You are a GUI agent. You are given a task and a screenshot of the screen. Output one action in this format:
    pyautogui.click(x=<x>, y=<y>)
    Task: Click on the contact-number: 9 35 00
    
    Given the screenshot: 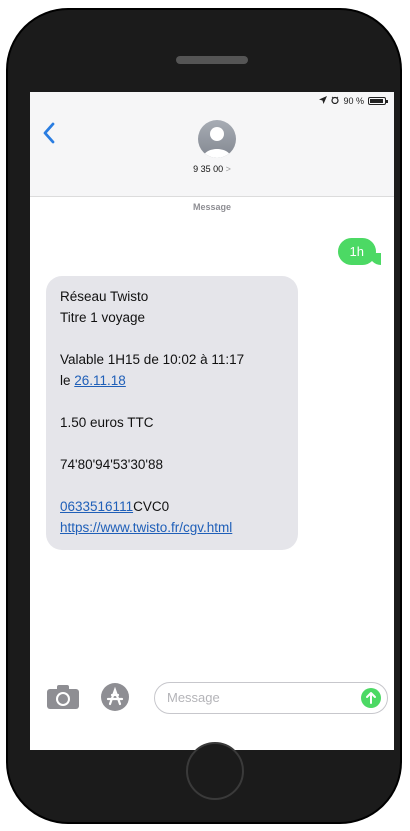 What is the action you would take?
    pyautogui.click(x=208, y=169)
    